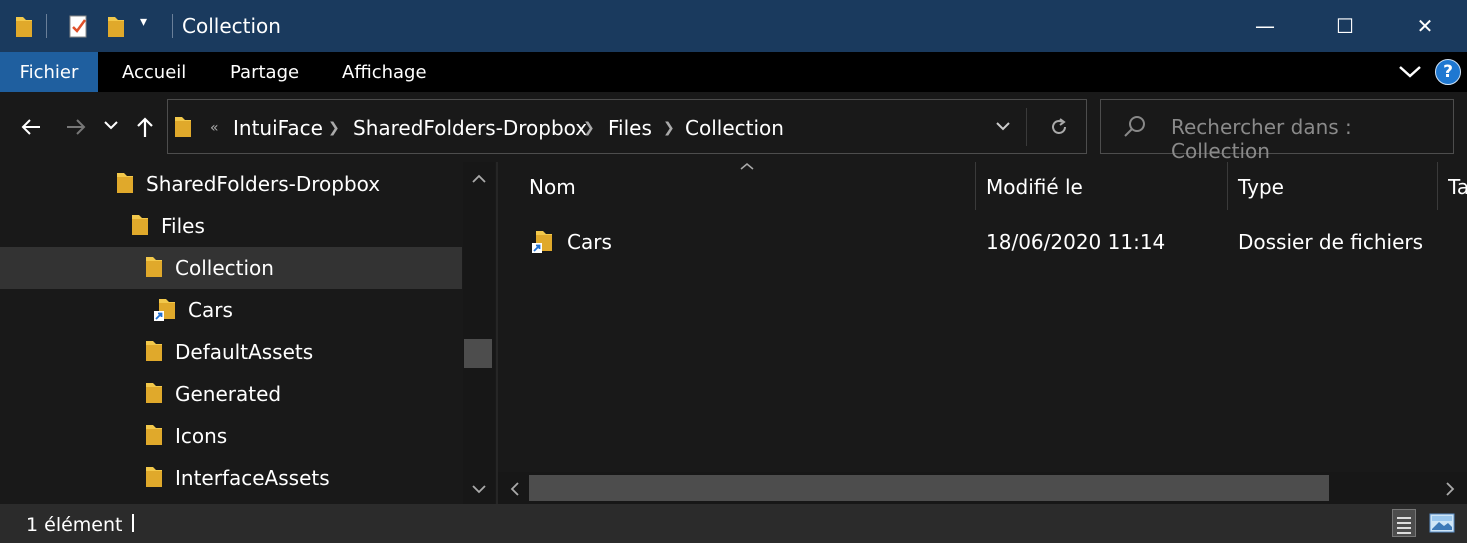 This screenshot has height=543, width=1467. I want to click on properties-icon, so click(79, 27).